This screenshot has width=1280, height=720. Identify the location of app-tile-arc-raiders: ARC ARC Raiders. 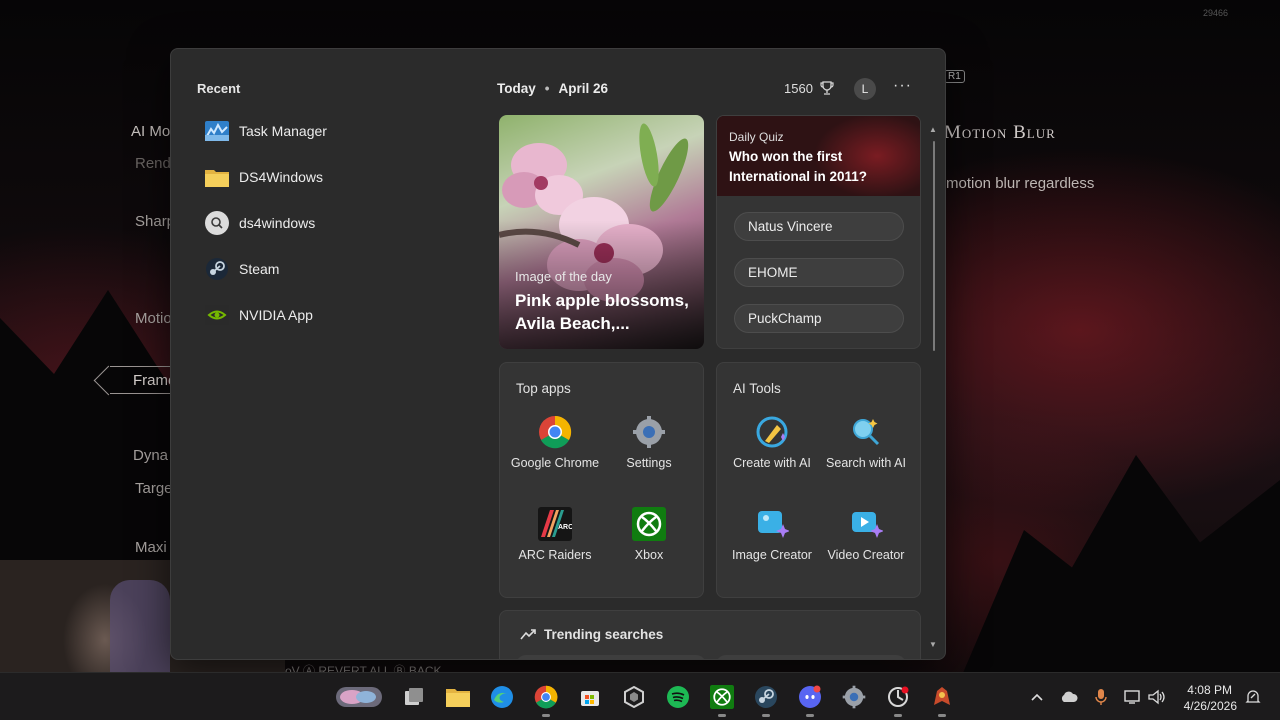
(555, 535).